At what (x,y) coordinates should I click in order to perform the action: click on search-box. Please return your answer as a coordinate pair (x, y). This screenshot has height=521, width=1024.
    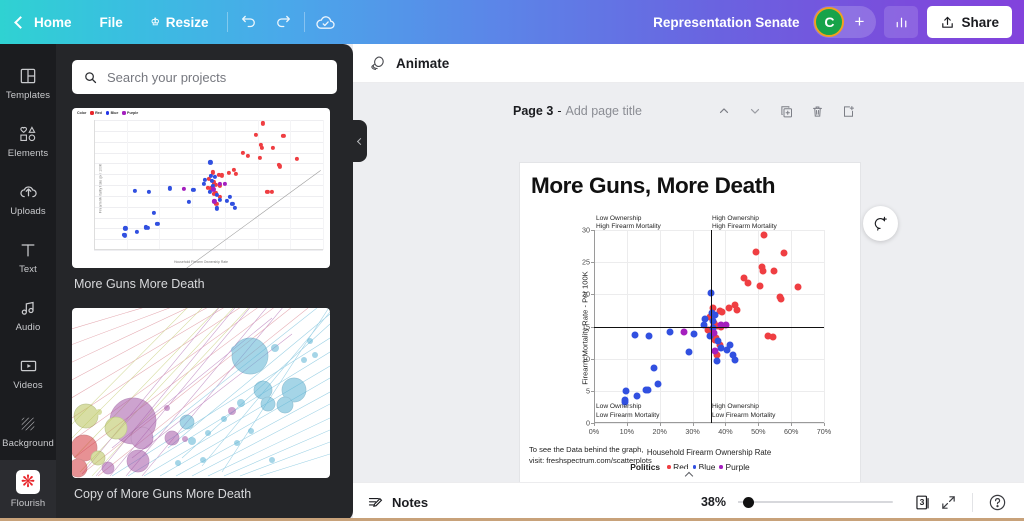
    Looking at the image, I should click on (204, 77).